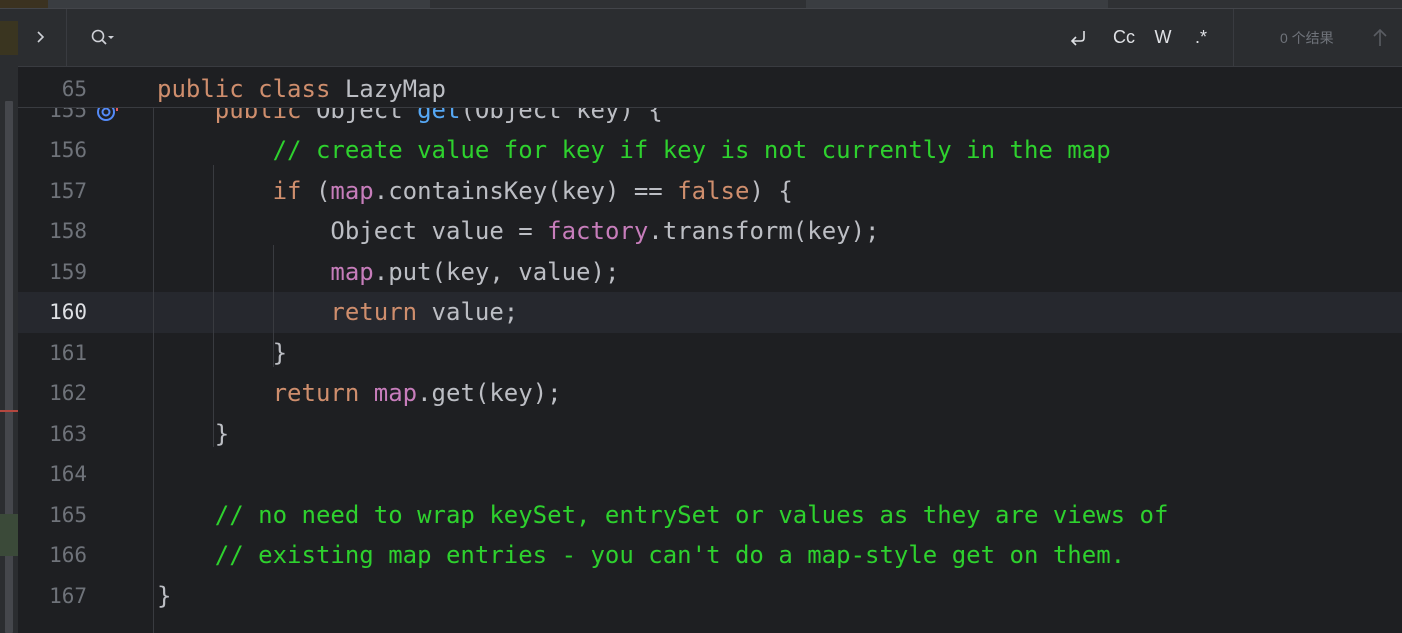 Image resolution: width=1402 pixels, height=633 pixels. I want to click on code-text: return map.get(key);, so click(359, 393).